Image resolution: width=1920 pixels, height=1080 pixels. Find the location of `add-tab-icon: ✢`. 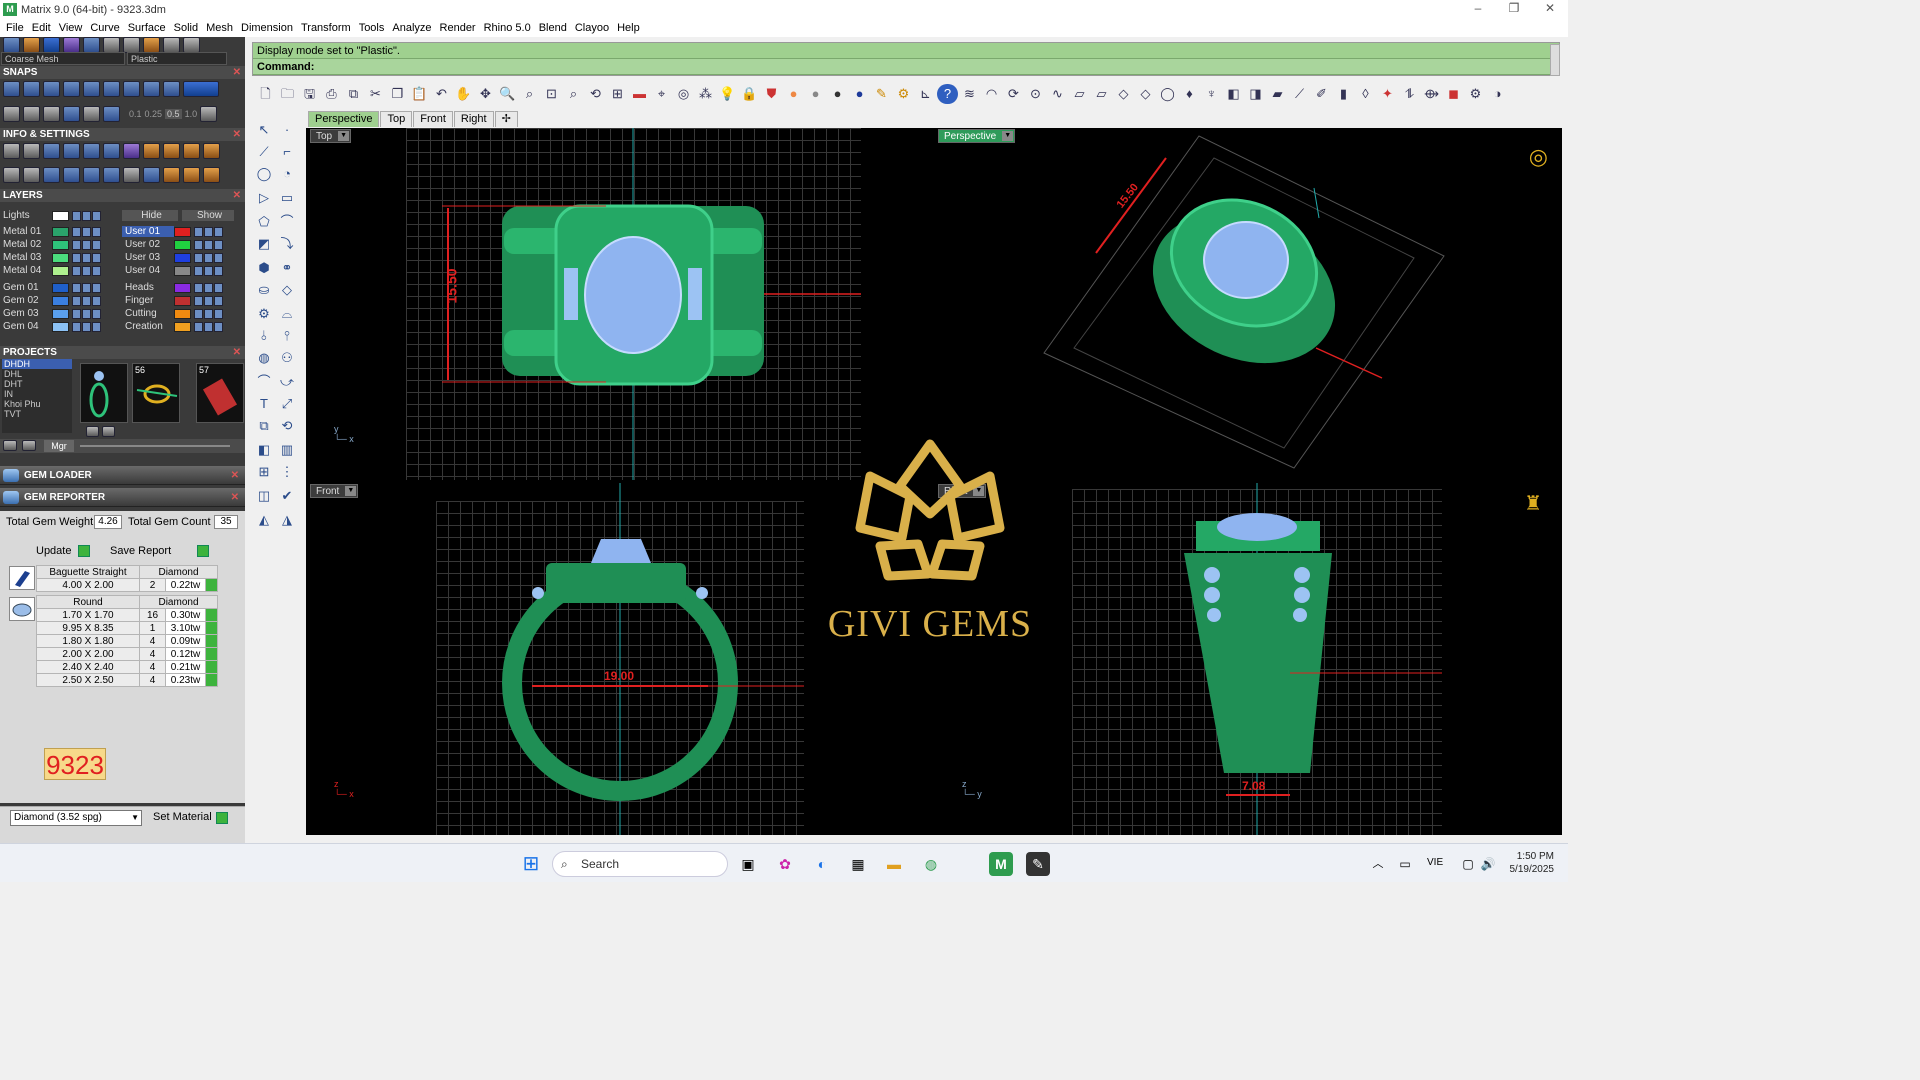

add-tab-icon: ✢ is located at coordinates (506, 119).